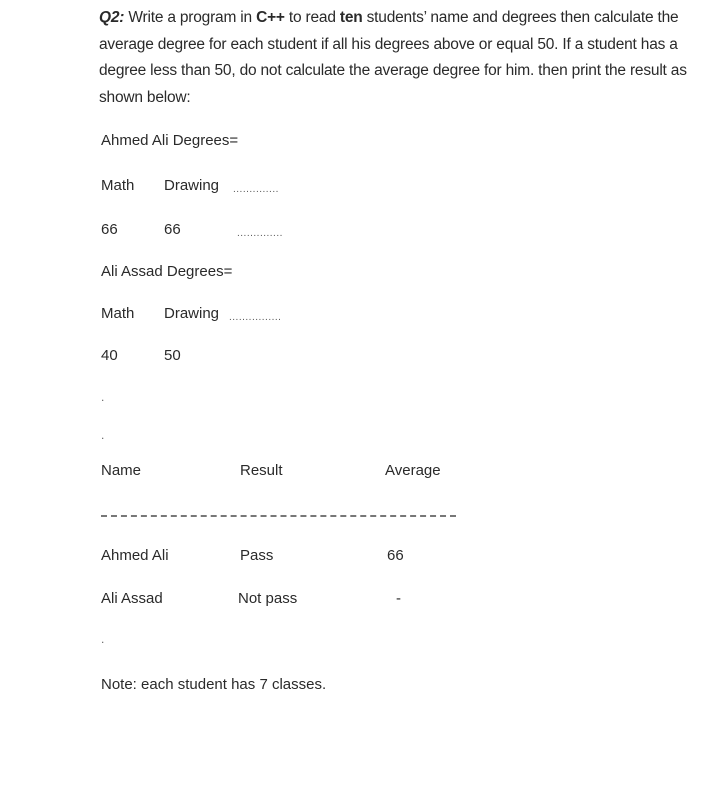 Image resolution: width=720 pixels, height=795 pixels. Describe the element at coordinates (261, 470) in the screenshot. I see `column-header-result: Result` at that location.